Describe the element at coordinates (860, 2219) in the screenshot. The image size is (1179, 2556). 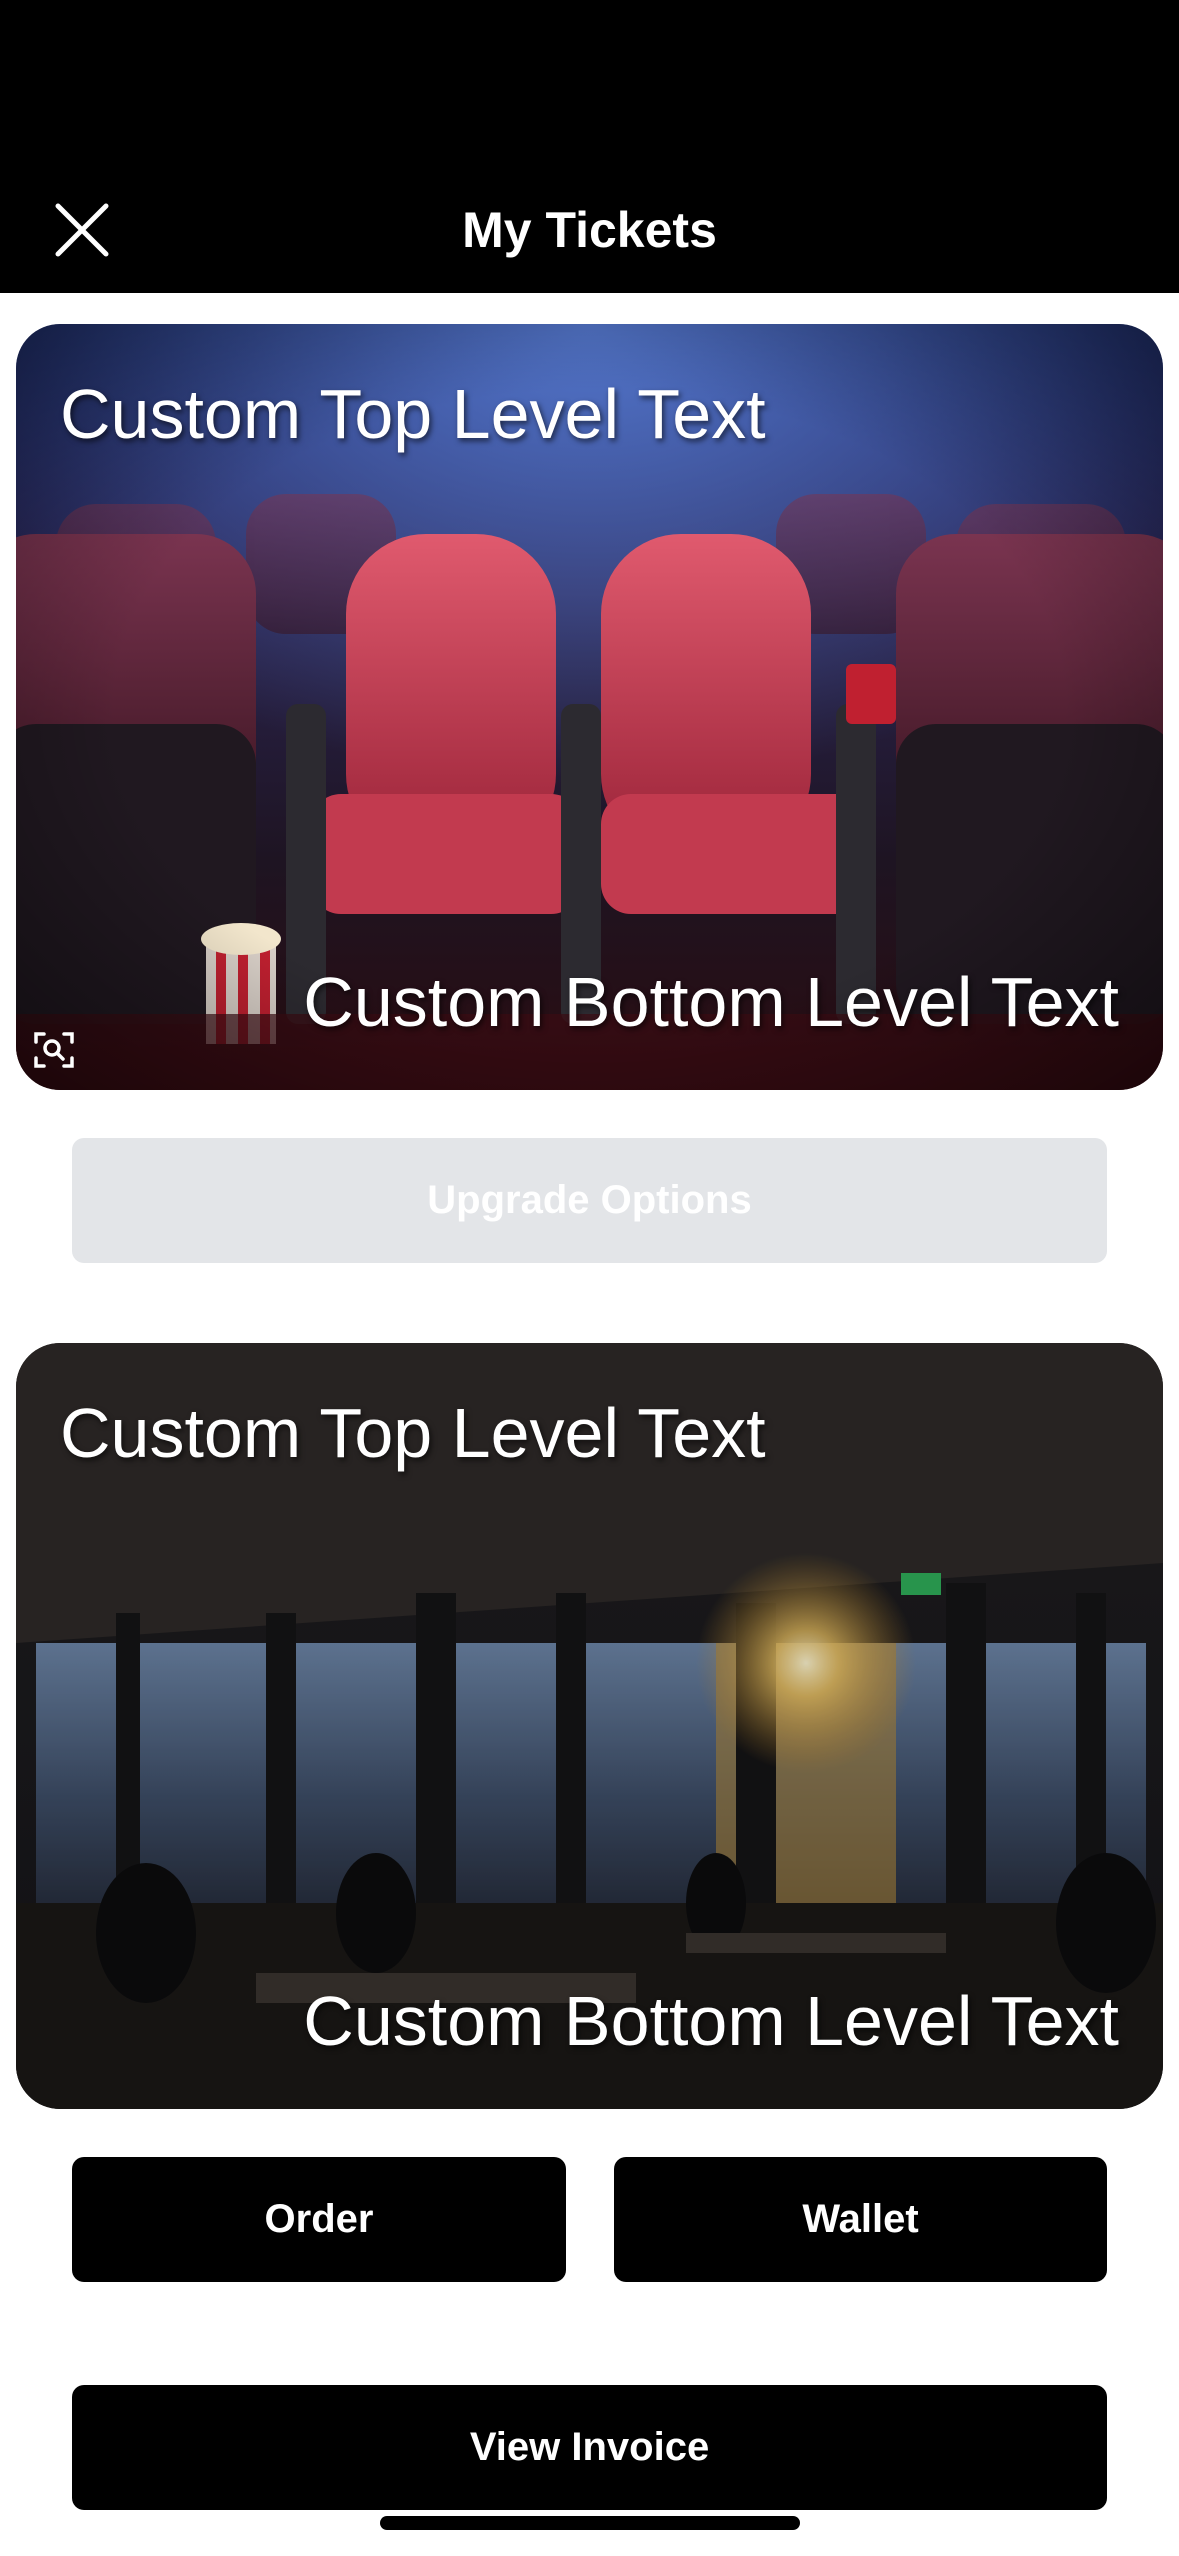
I see `wallet-button: Wallet` at that location.